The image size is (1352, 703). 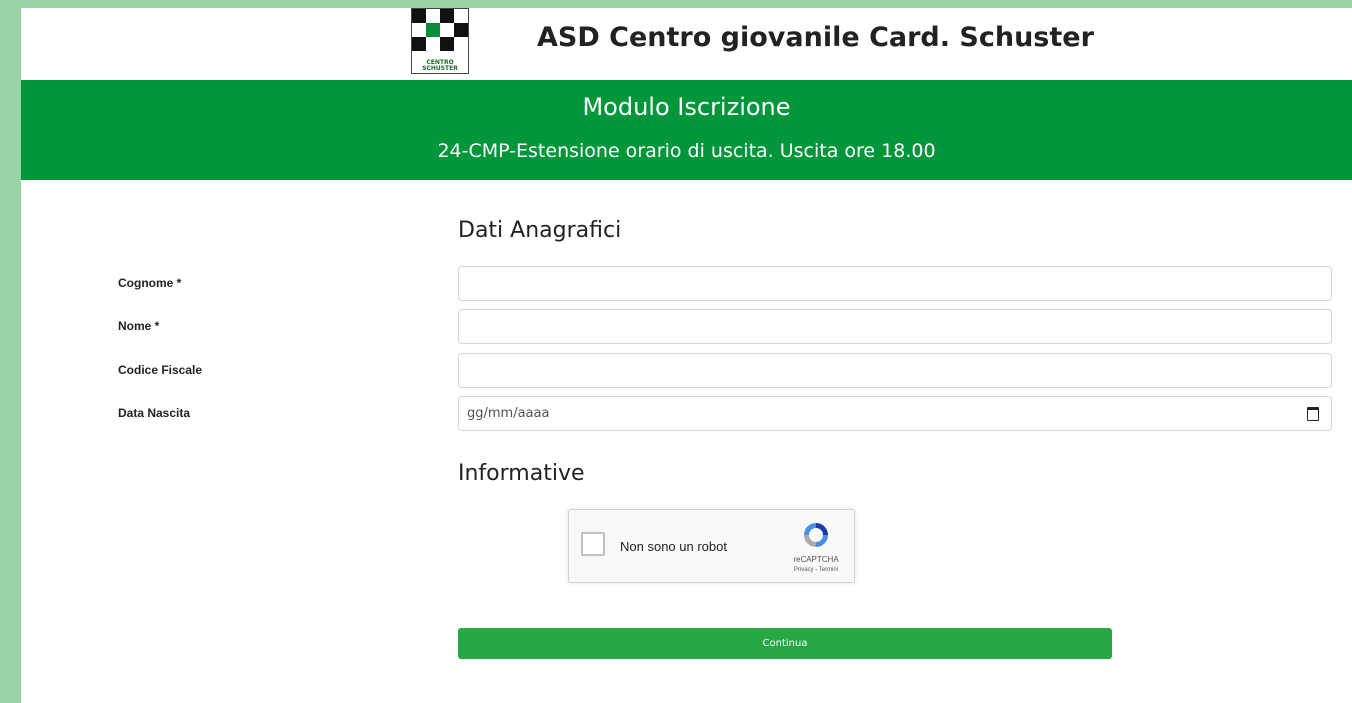 I want to click on data-nascita-input: gg/mm/aaaa, so click(x=895, y=413).